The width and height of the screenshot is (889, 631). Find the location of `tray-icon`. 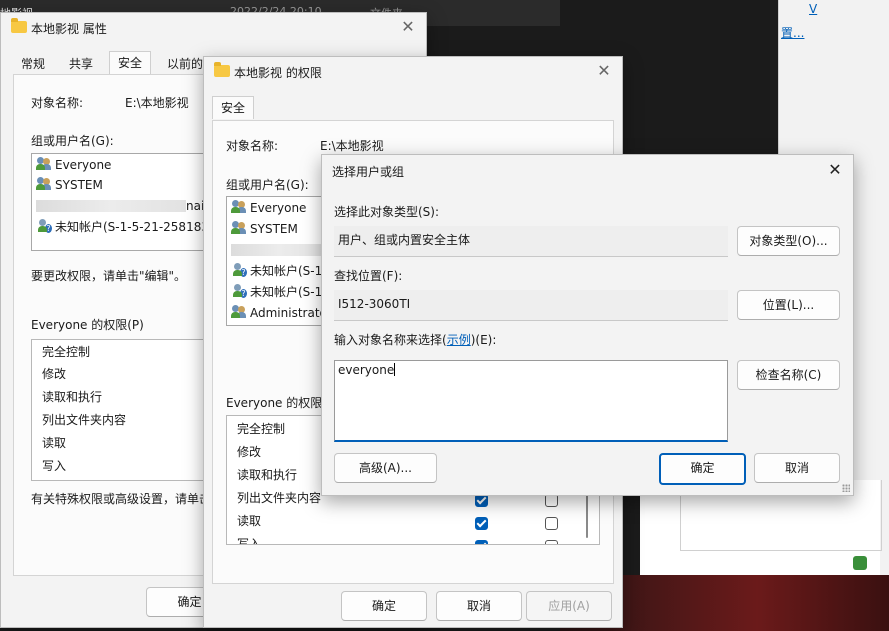

tray-icon is located at coordinates (860, 563).